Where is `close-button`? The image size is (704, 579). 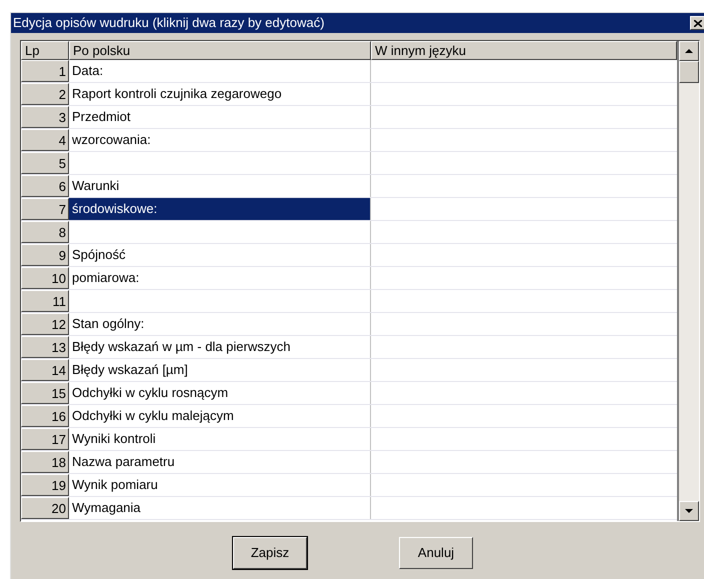 close-button is located at coordinates (697, 23).